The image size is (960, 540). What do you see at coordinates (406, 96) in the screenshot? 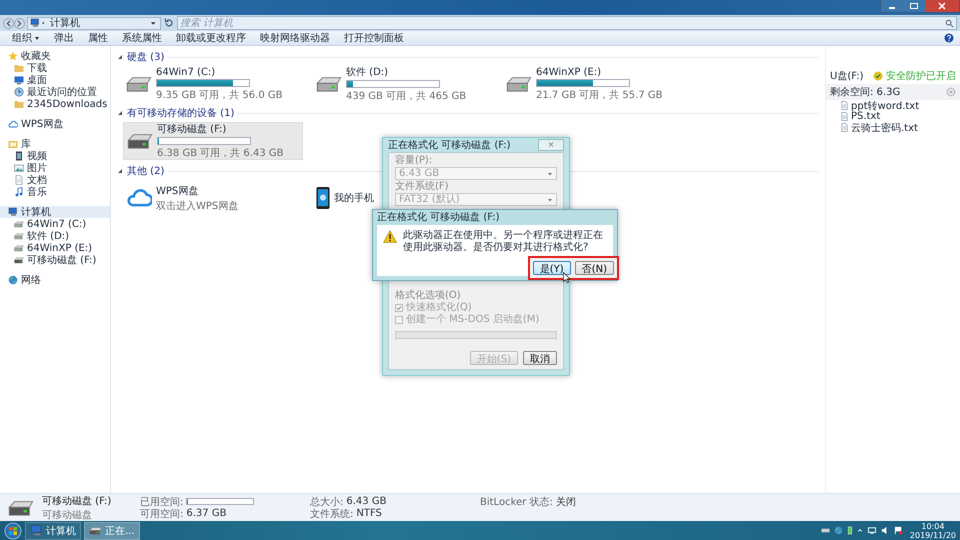
I see `item-info: 439 GB 可用，共 465 GB` at bounding box center [406, 96].